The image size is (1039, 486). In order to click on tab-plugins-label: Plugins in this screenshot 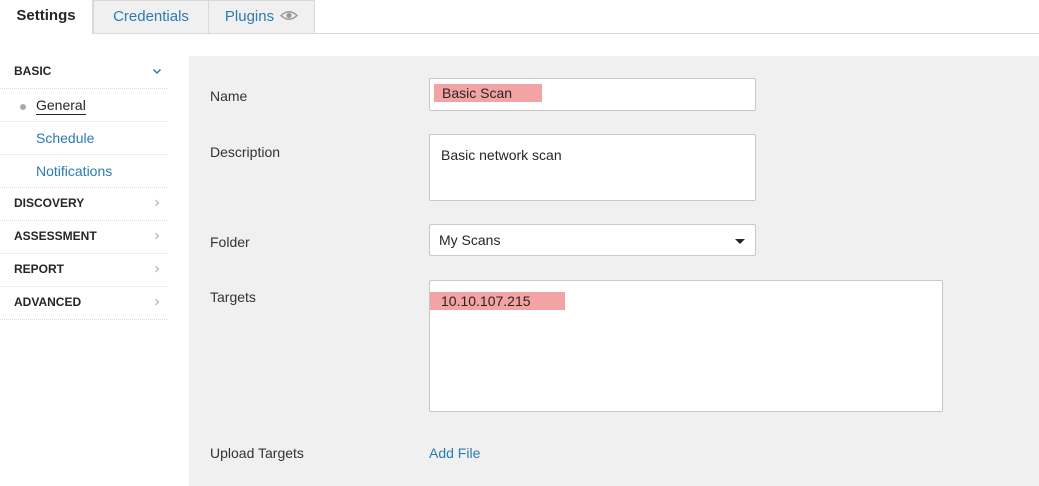, I will do `click(249, 16)`.